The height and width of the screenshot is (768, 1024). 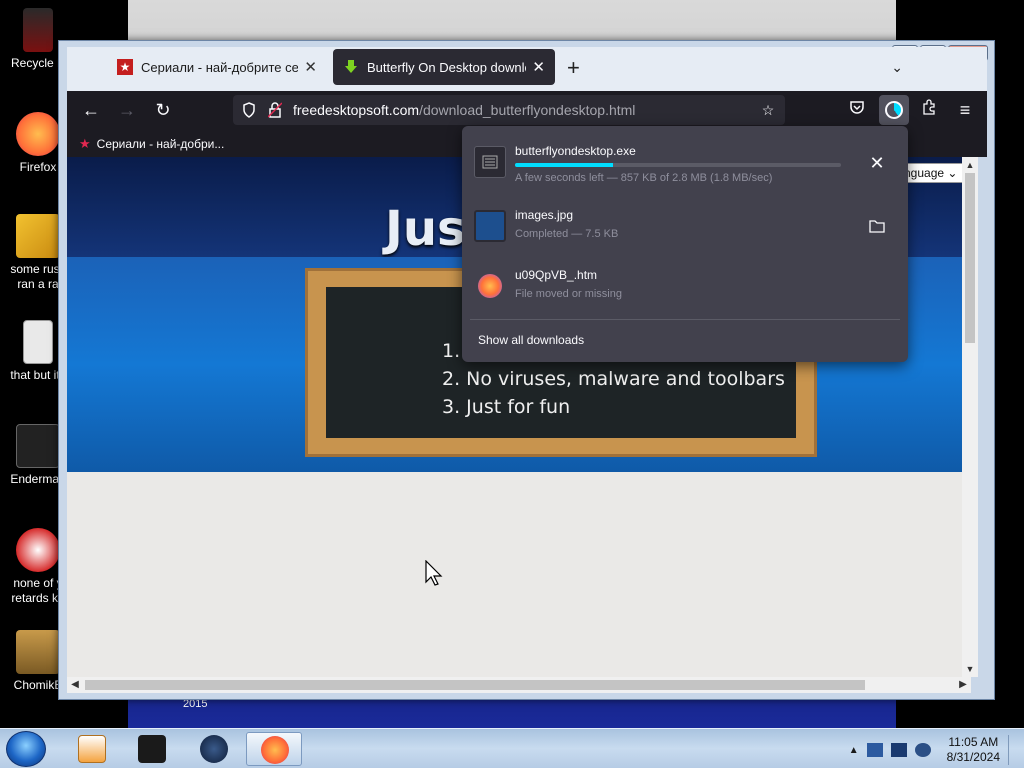 I want to click on folder-icon, so click(x=877, y=227).